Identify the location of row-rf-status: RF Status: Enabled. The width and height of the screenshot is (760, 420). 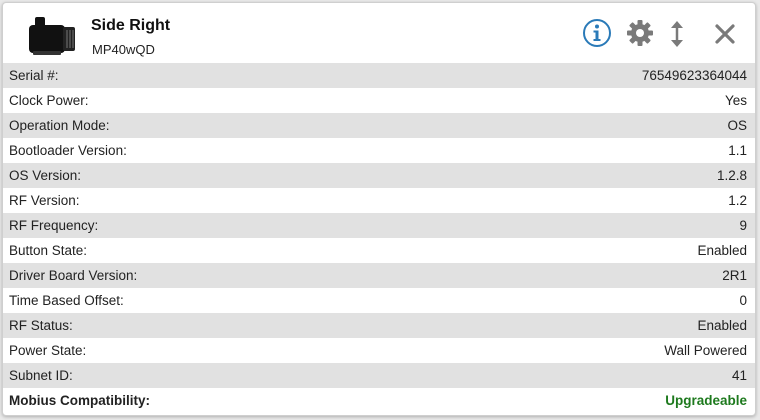
(379, 325).